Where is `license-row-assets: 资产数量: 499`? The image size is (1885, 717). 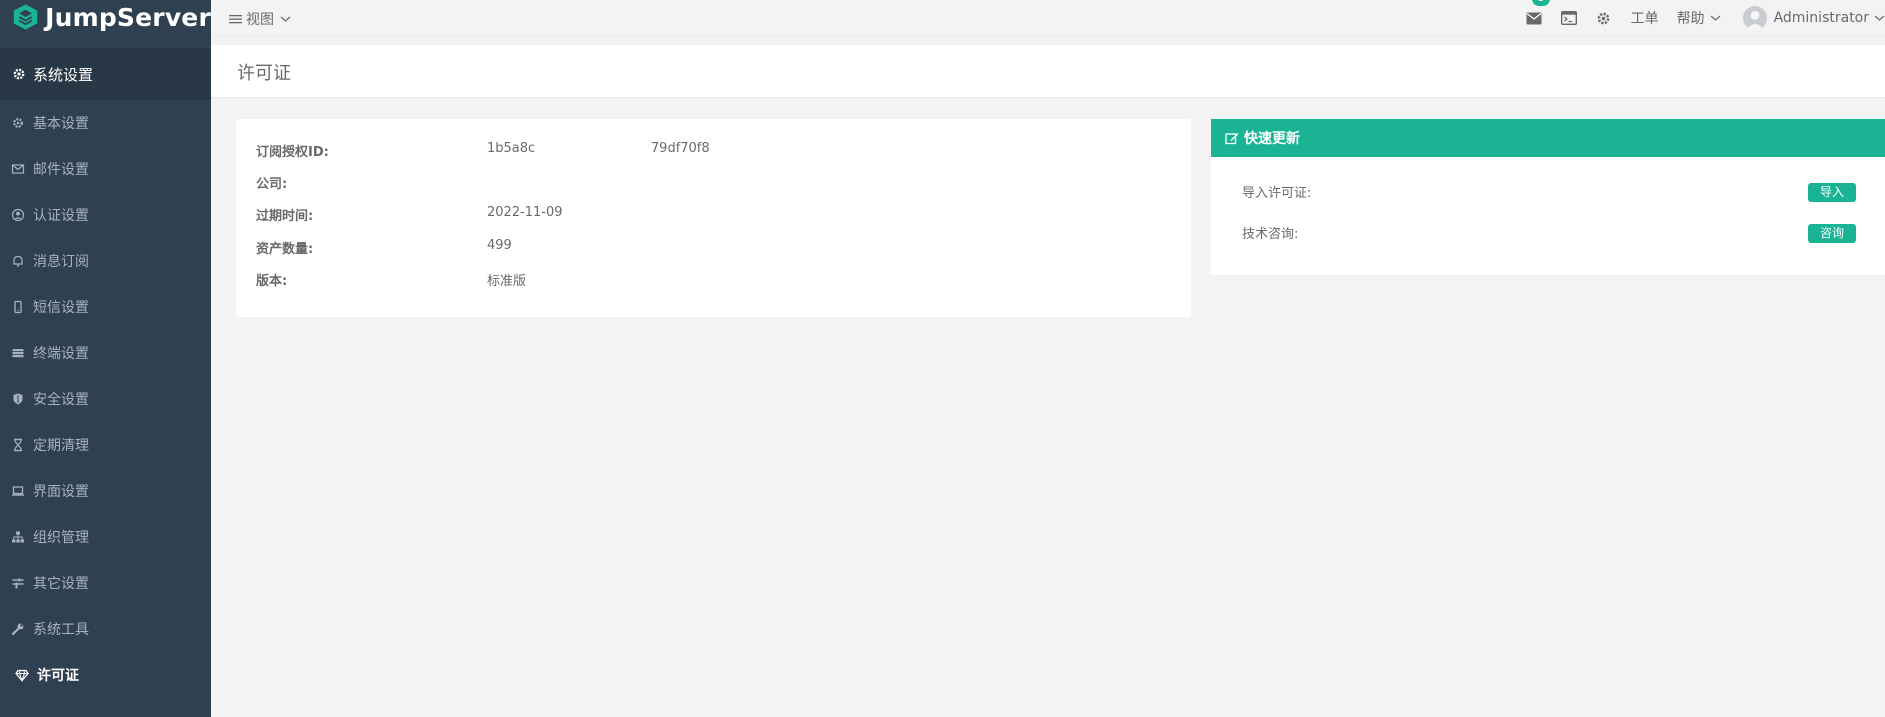 license-row-assets: 资产数量: 499 is located at coordinates (384, 248).